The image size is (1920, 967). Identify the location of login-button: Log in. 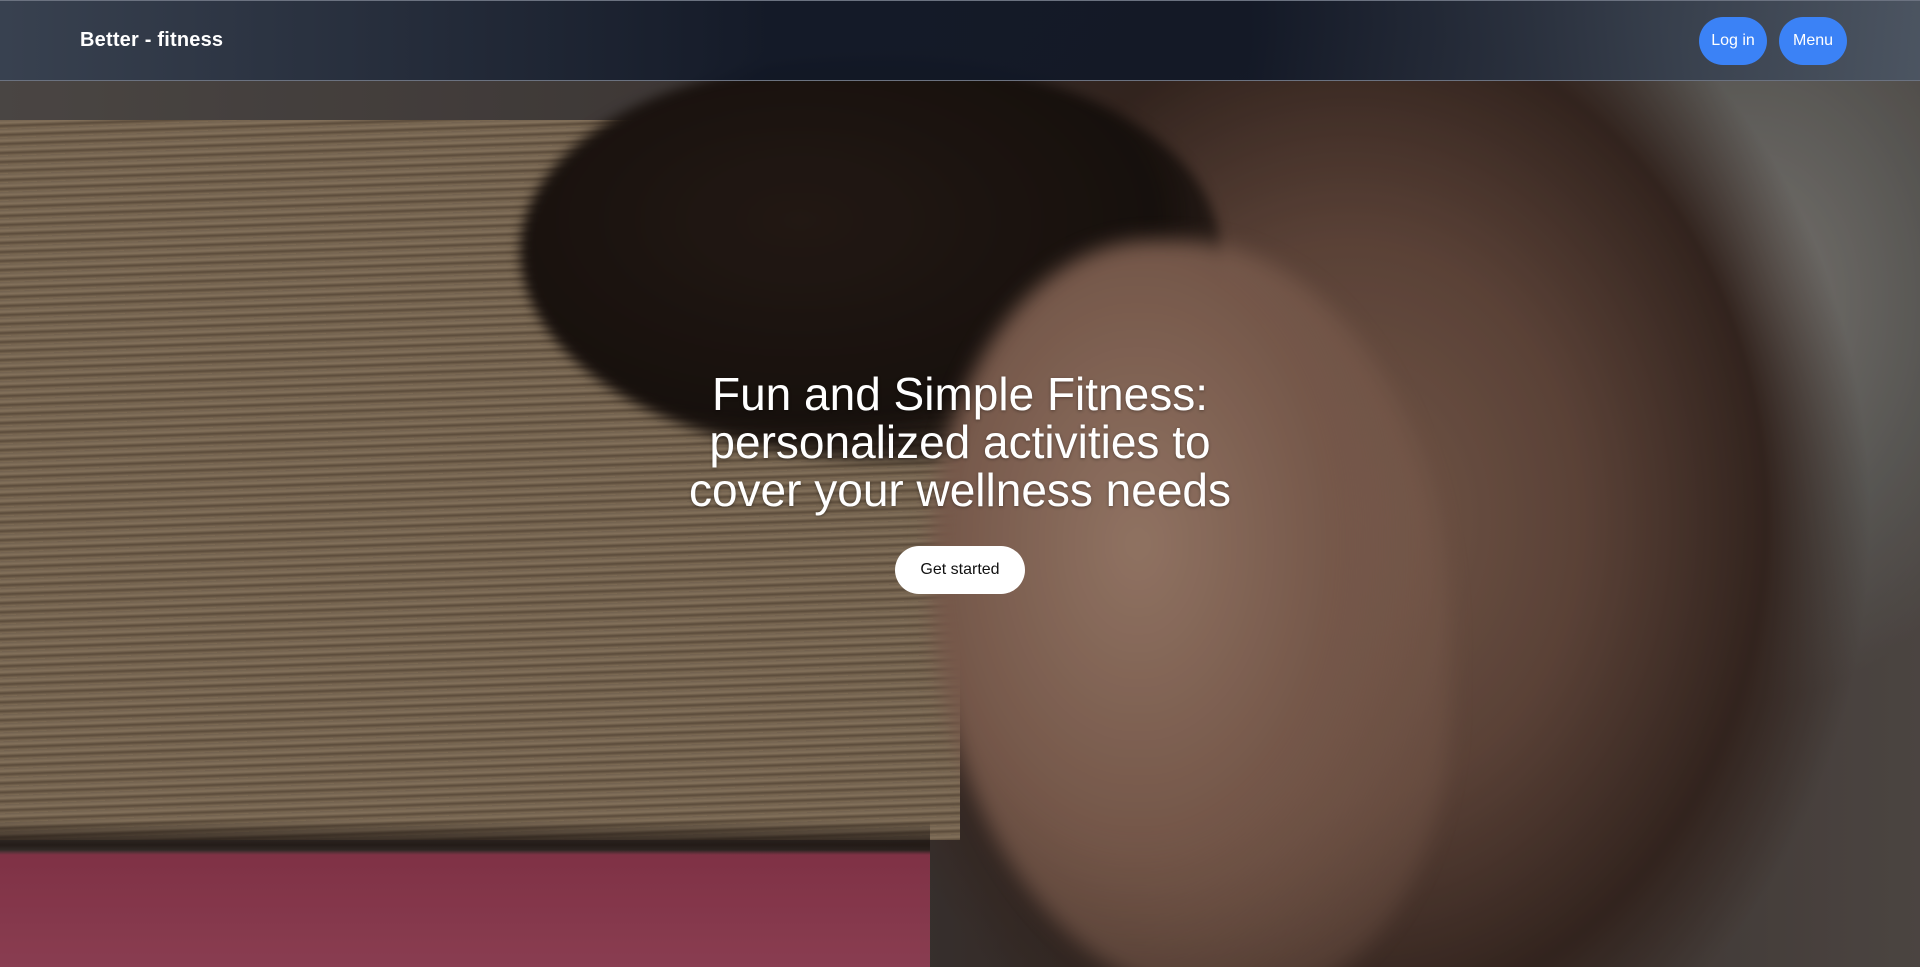
(1733, 40).